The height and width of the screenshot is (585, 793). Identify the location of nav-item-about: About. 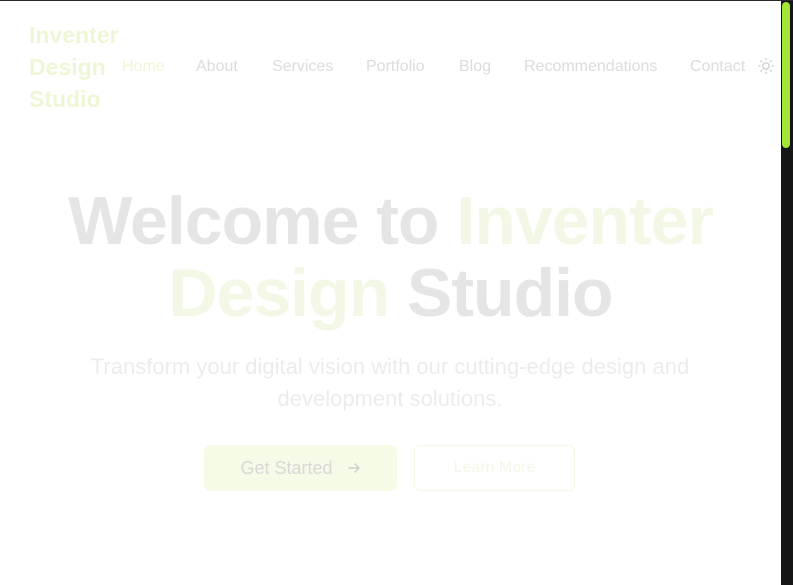
(217, 67).